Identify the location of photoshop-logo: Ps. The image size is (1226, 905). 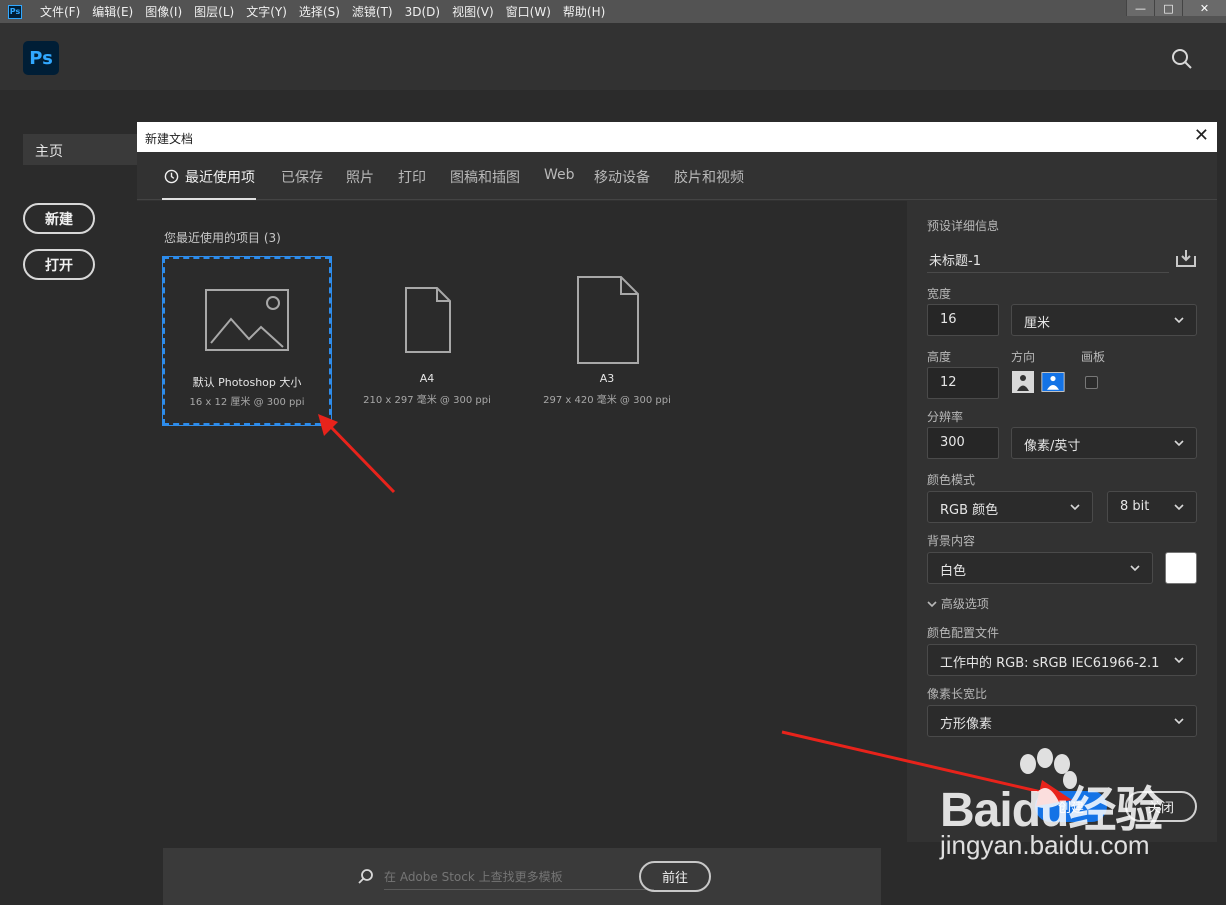
(41, 58).